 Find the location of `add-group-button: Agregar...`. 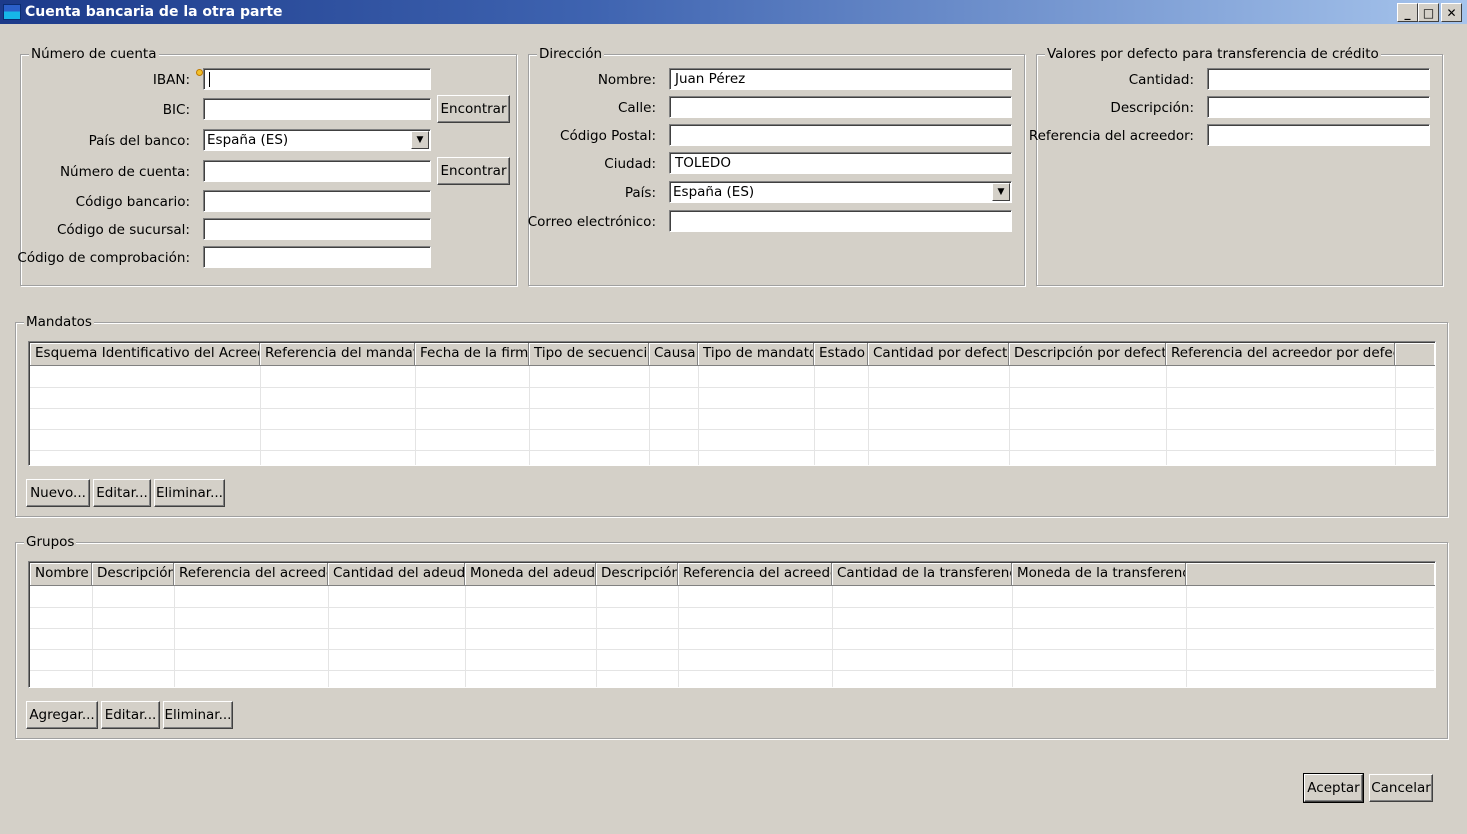

add-group-button: Agregar... is located at coordinates (62, 715).